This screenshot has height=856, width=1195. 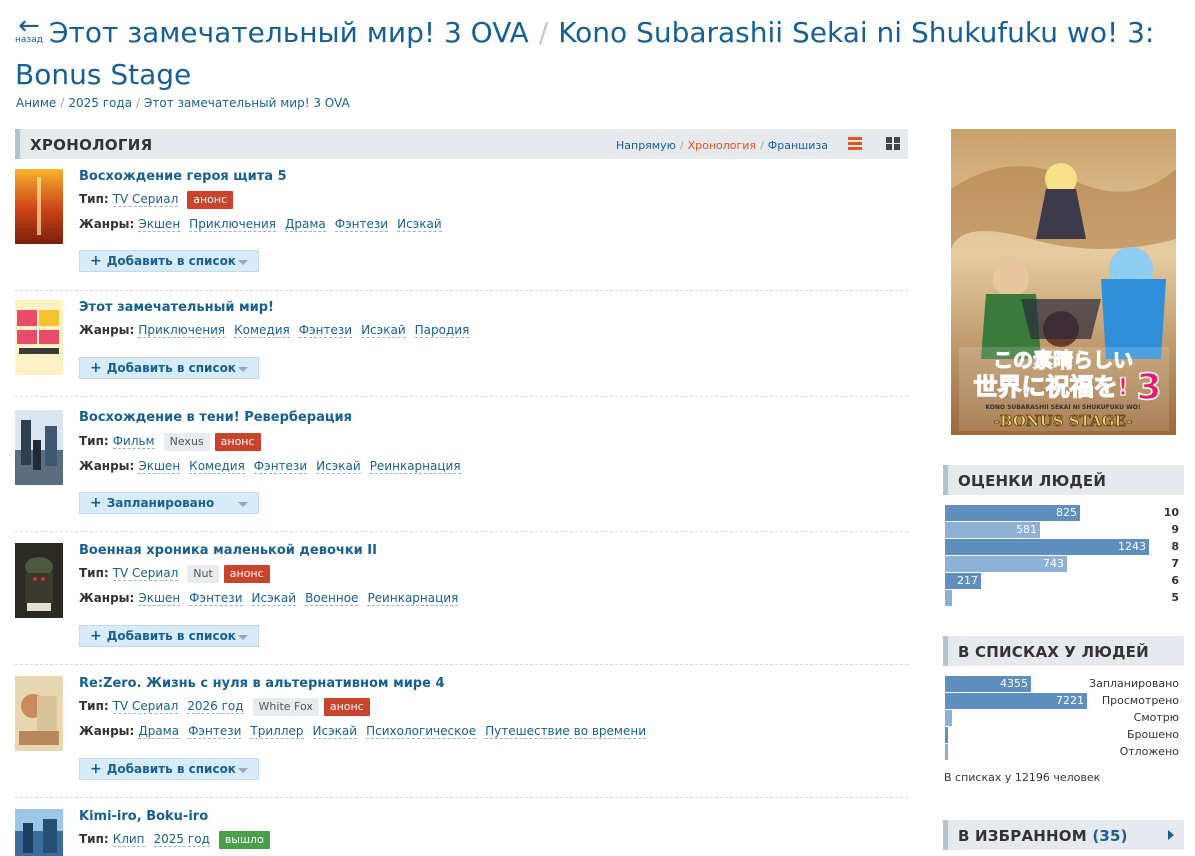 I want to click on list-view-icon, so click(x=855, y=143).